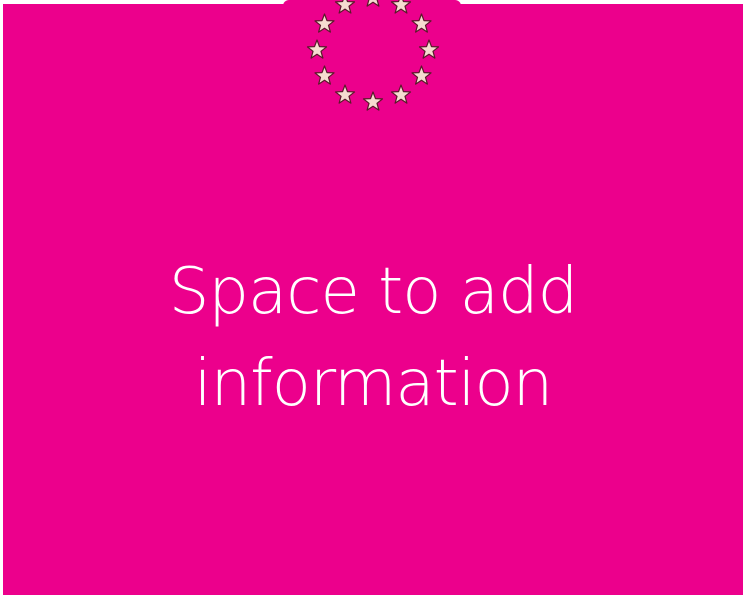  Describe the element at coordinates (373, 292) in the screenshot. I see `placeholder-line-1: Space to add` at that location.